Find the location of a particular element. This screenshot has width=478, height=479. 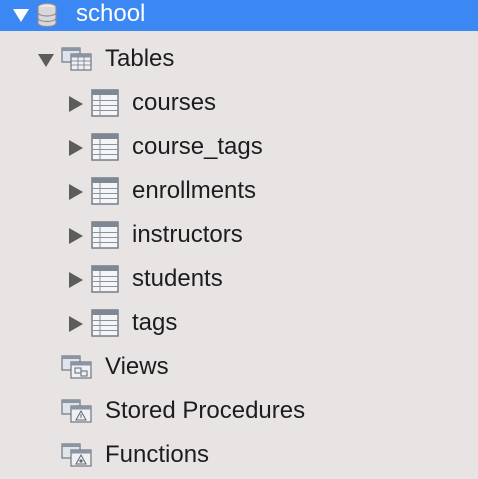

functions-folder-label: Functions is located at coordinates (157, 454).